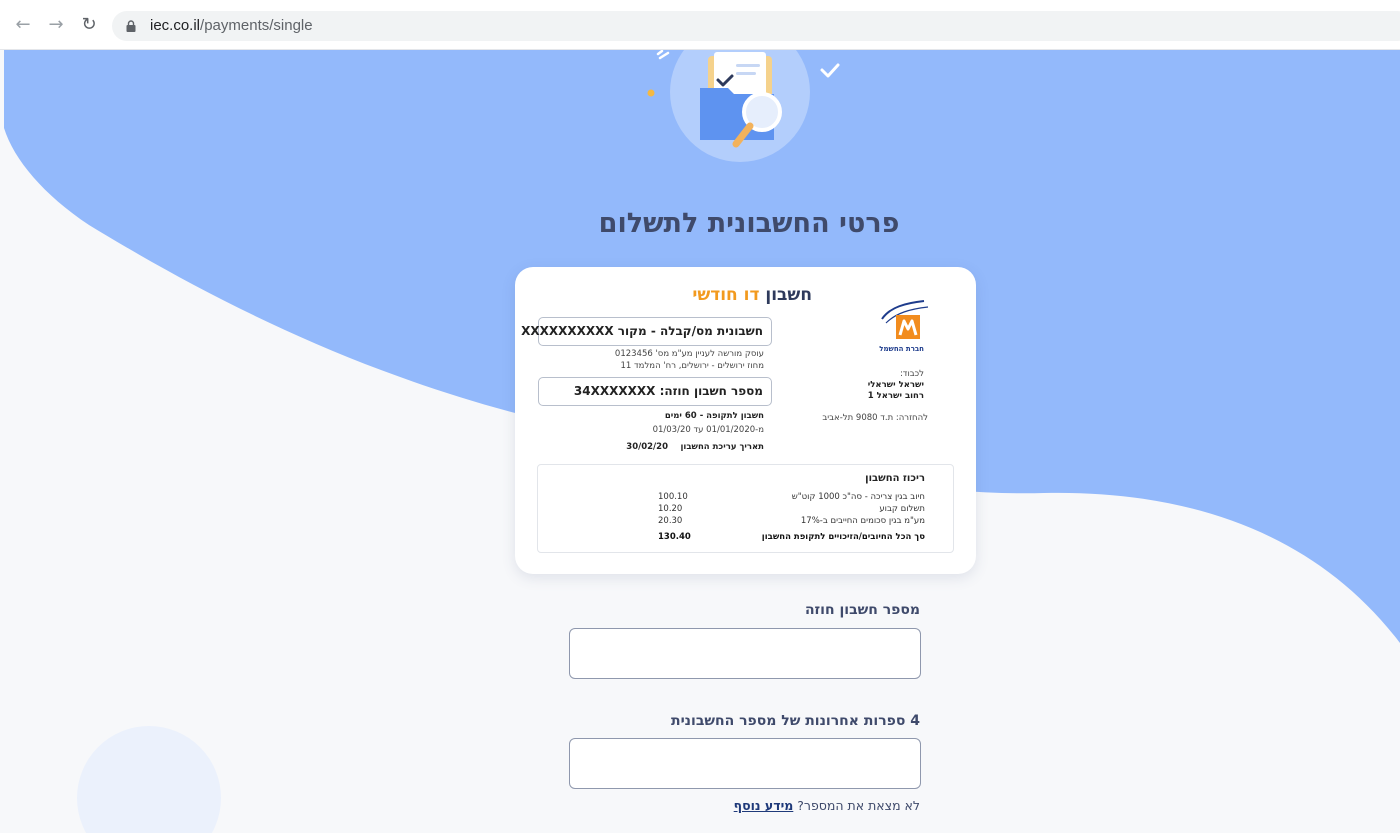  Describe the element at coordinates (843, 537) in the screenshot. I see `summary-total-label: סך הכל החיובים/הזיכויים לתקופת החשבון` at that location.